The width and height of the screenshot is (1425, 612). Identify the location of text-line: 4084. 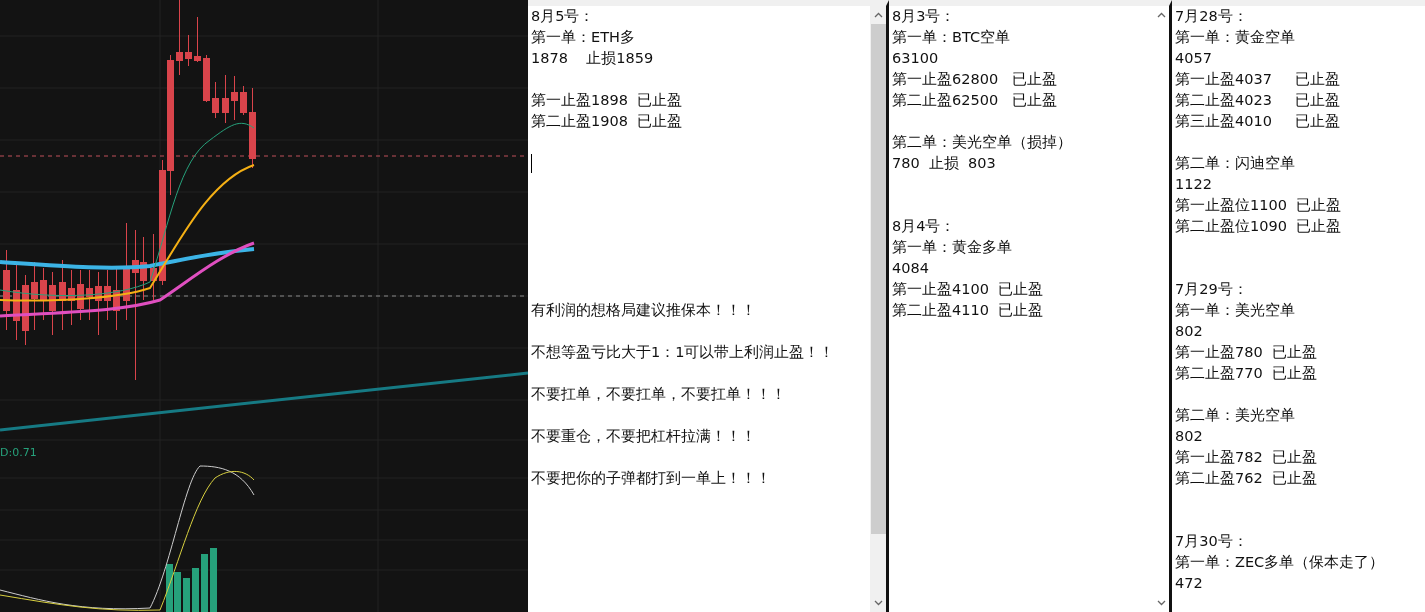
(910, 268).